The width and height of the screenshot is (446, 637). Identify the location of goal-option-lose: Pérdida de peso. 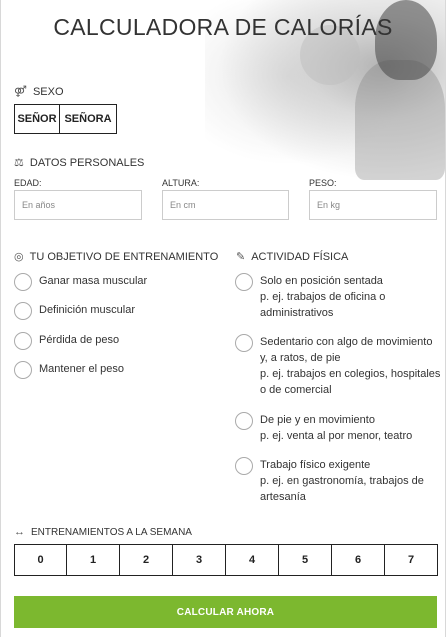
(66, 341).